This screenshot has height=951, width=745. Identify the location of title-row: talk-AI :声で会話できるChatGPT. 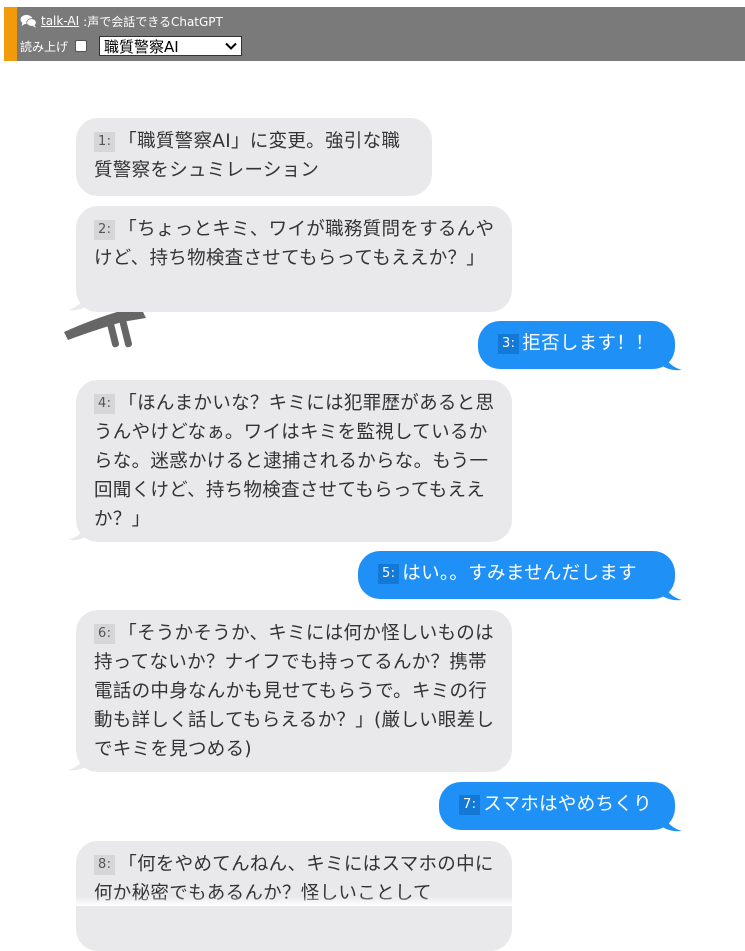
(121, 21).